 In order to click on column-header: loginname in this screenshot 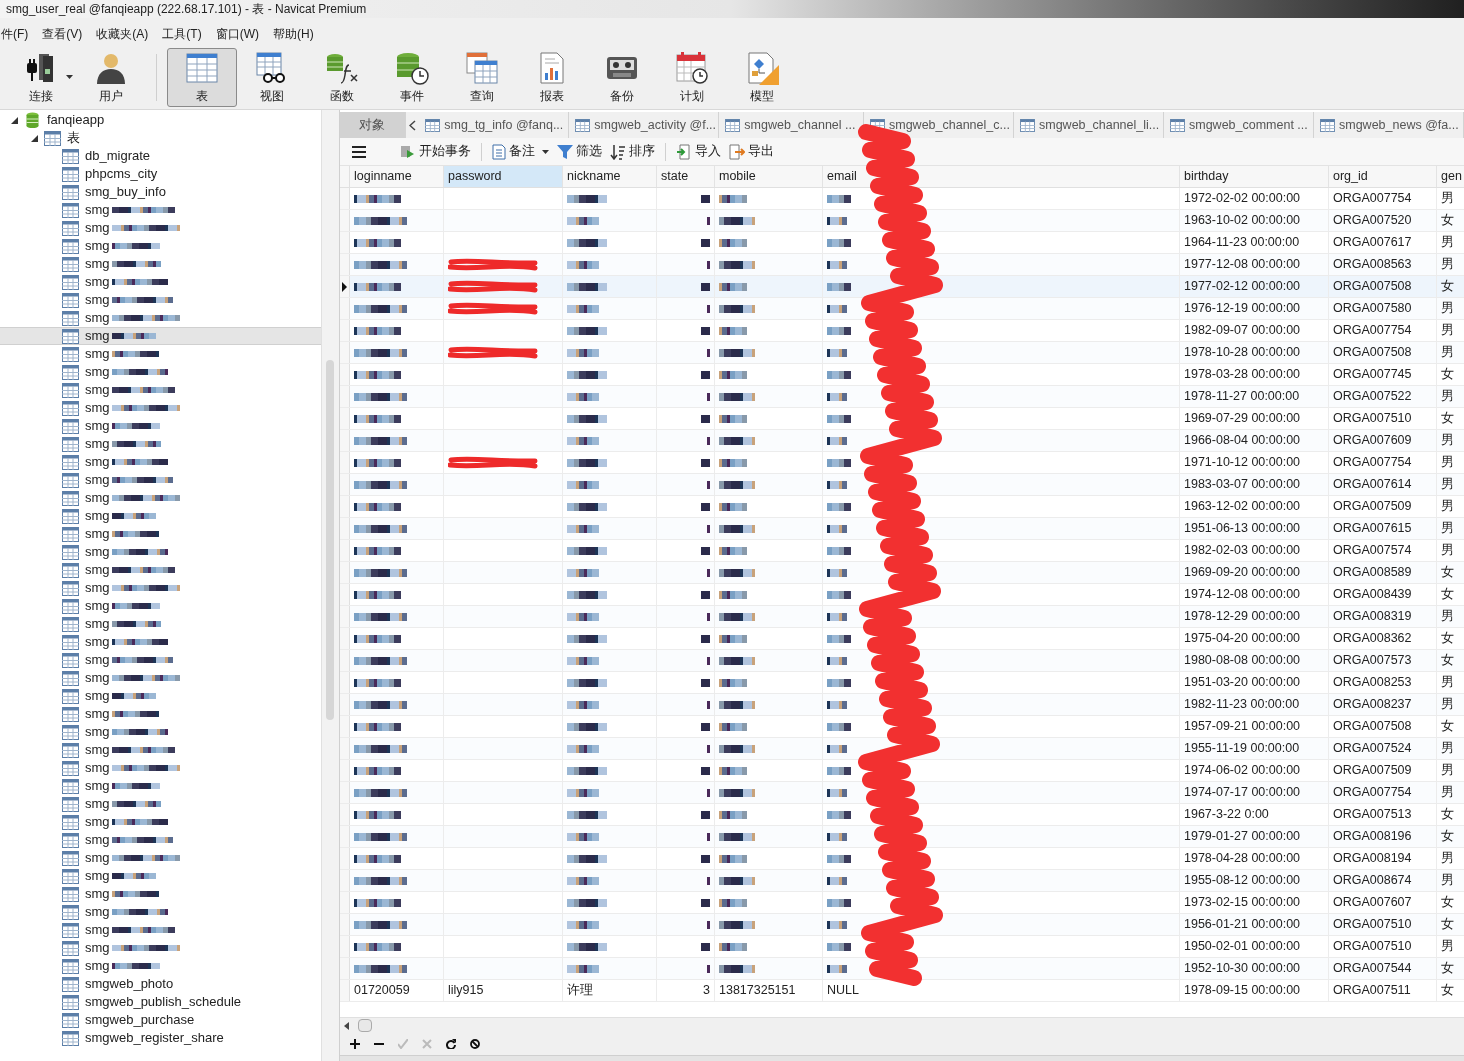, I will do `click(397, 176)`.